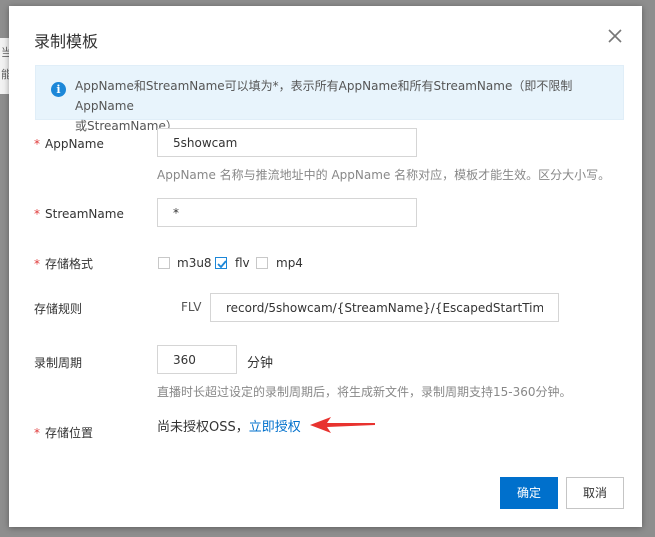 The height and width of the screenshot is (537, 655). I want to click on red-arrow-annotation, so click(342, 425).